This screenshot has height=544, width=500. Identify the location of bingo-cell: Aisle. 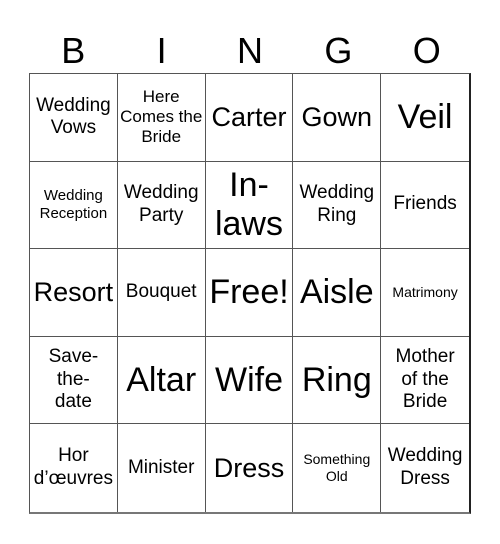
(337, 293).